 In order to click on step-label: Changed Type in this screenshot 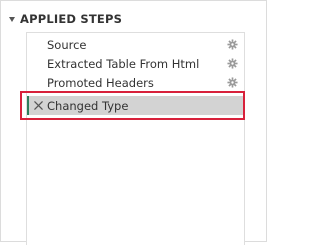, I will do `click(88, 105)`.